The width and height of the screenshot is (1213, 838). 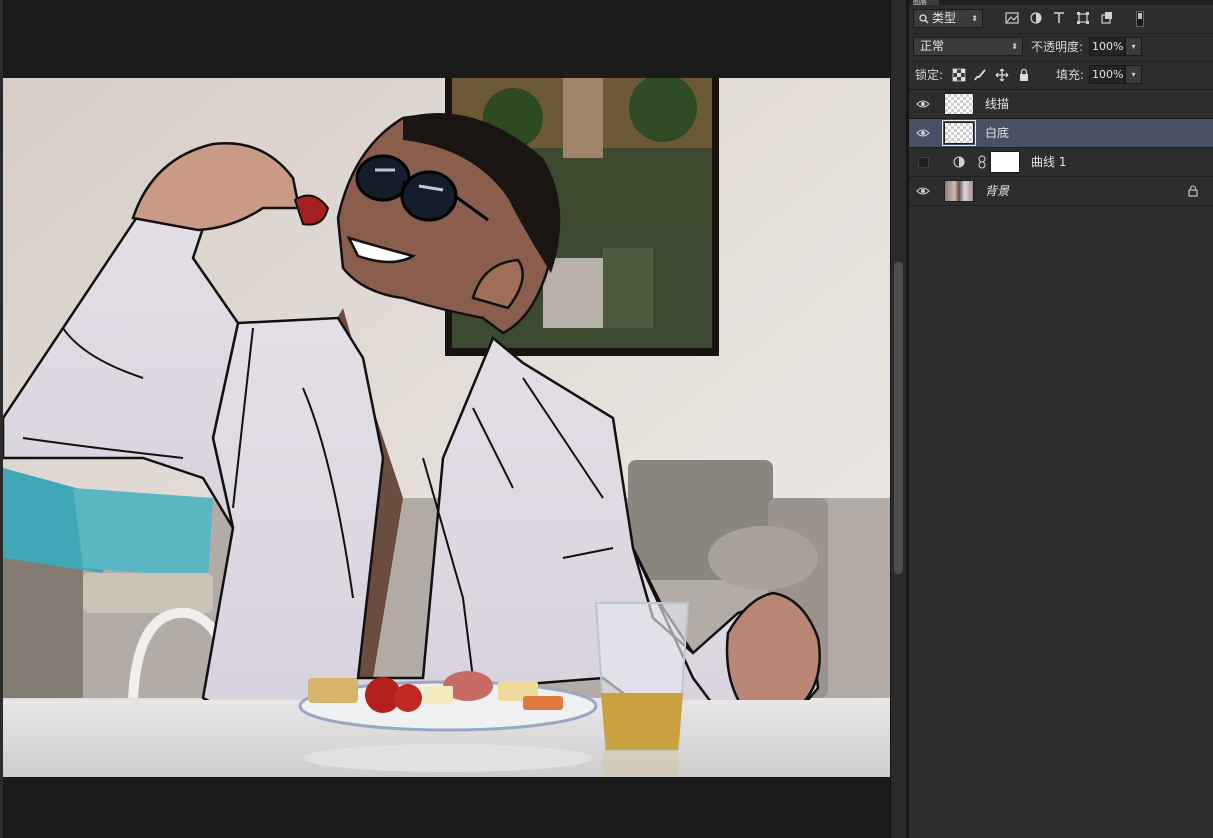 I want to click on fill-label: 填充:, so click(x=1070, y=75).